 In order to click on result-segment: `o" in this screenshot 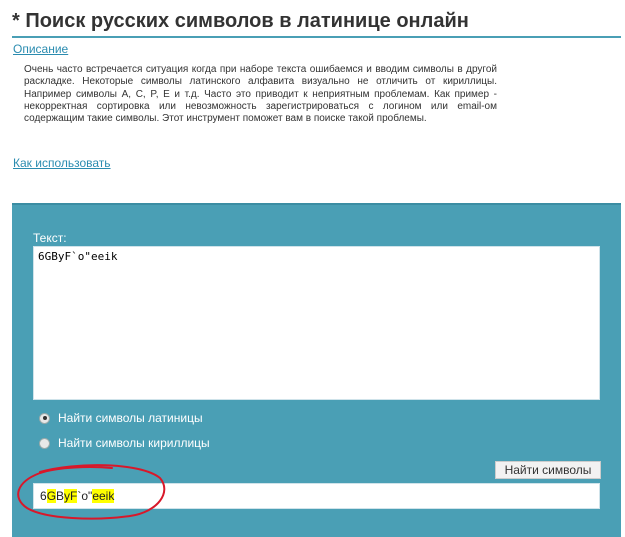, I will do `click(85, 496)`.